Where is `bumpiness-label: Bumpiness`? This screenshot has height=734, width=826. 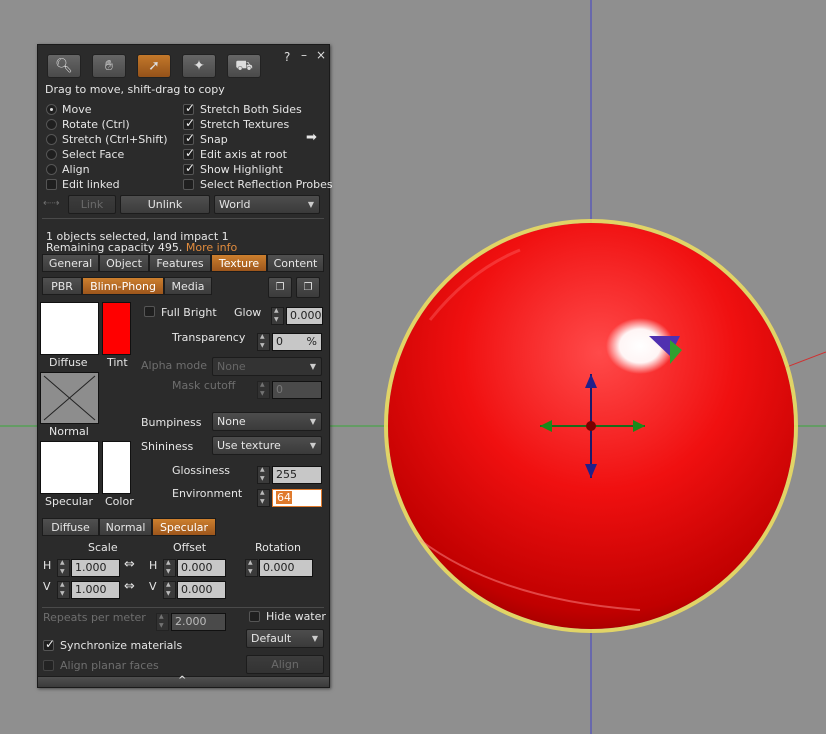
bumpiness-label: Bumpiness is located at coordinates (171, 422).